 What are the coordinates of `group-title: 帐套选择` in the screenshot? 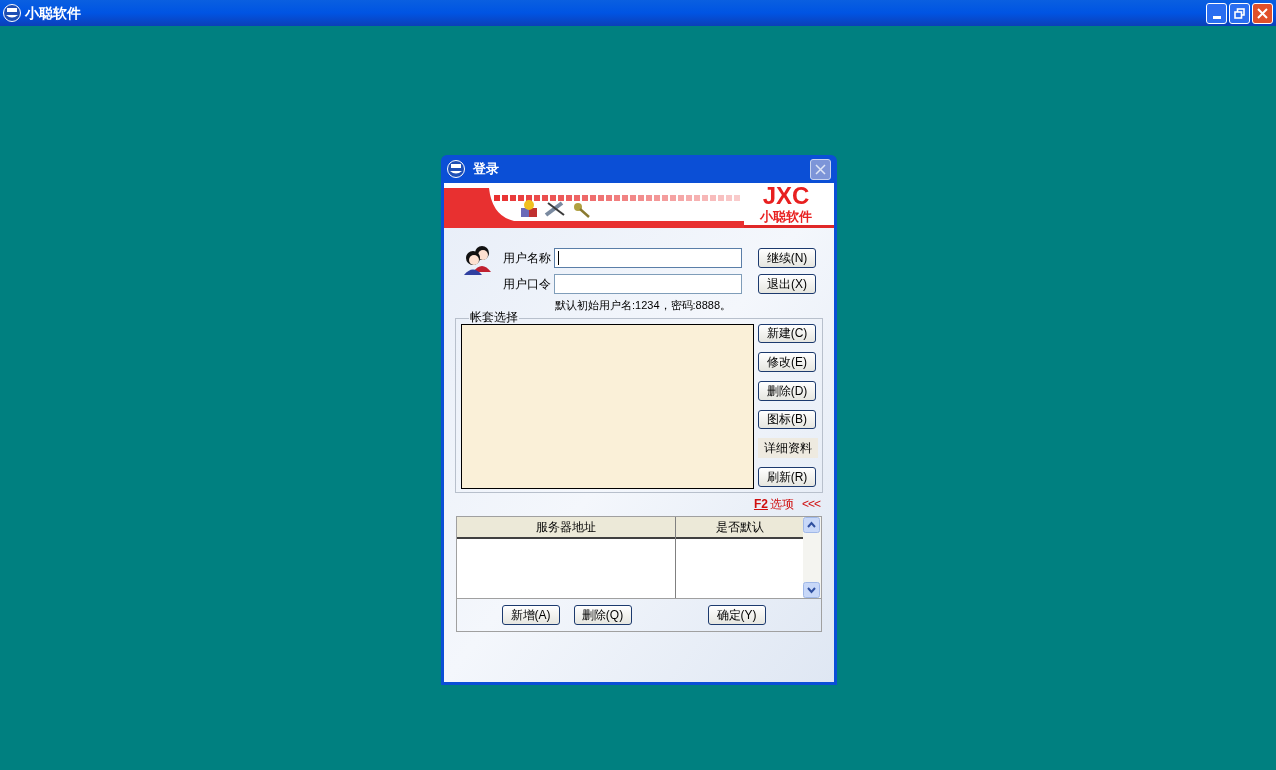 It's located at (494, 316).